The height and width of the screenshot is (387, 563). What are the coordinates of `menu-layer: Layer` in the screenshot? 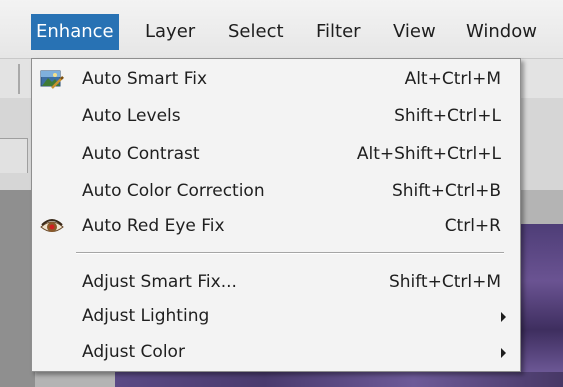 It's located at (170, 32).